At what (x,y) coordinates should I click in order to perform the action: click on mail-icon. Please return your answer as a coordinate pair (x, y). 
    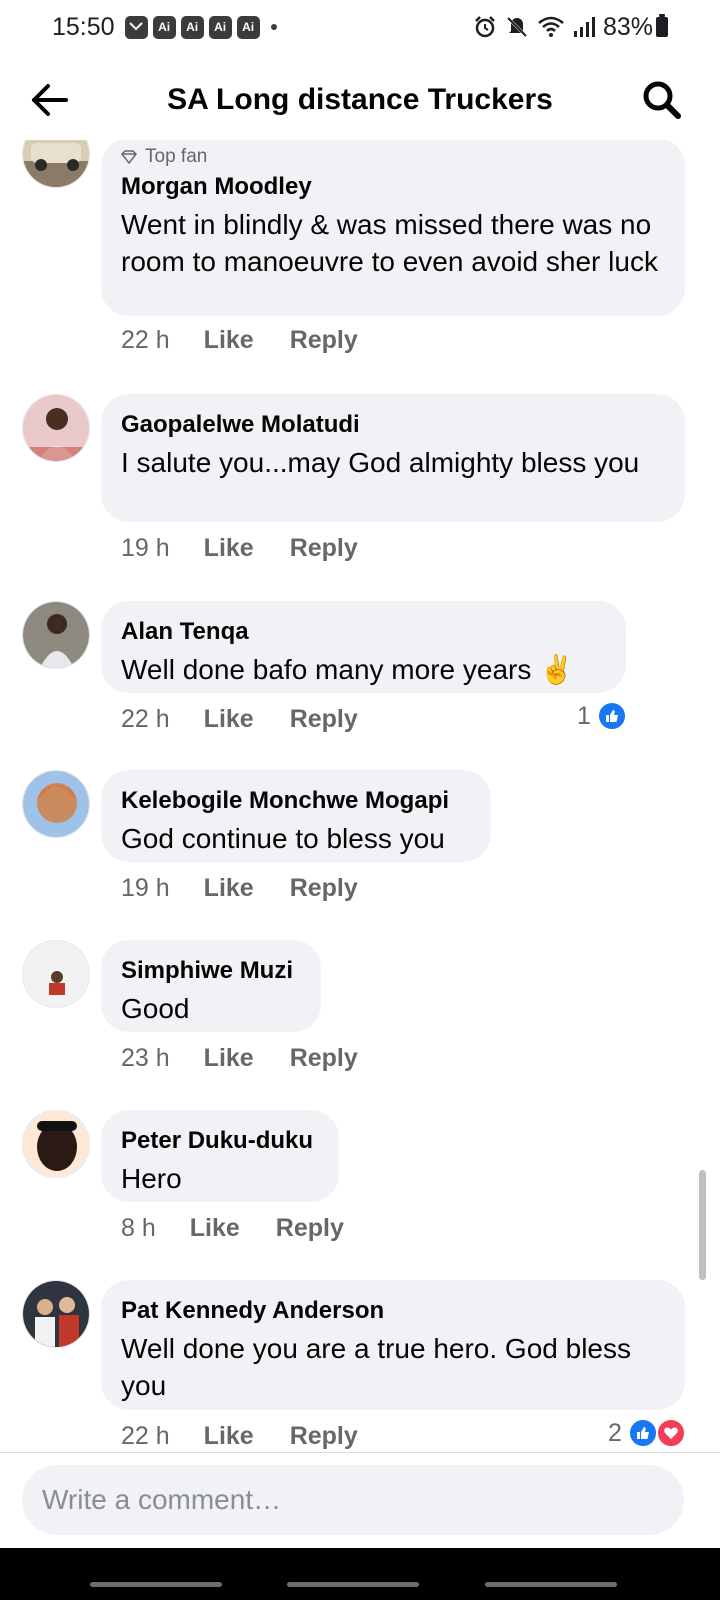
    Looking at the image, I should click on (136, 27).